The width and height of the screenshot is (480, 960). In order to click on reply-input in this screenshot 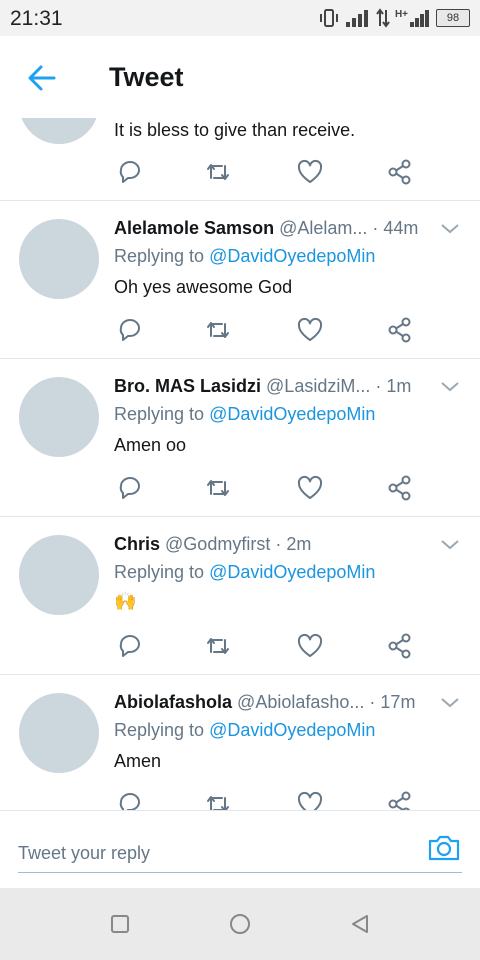, I will do `click(240, 854)`.